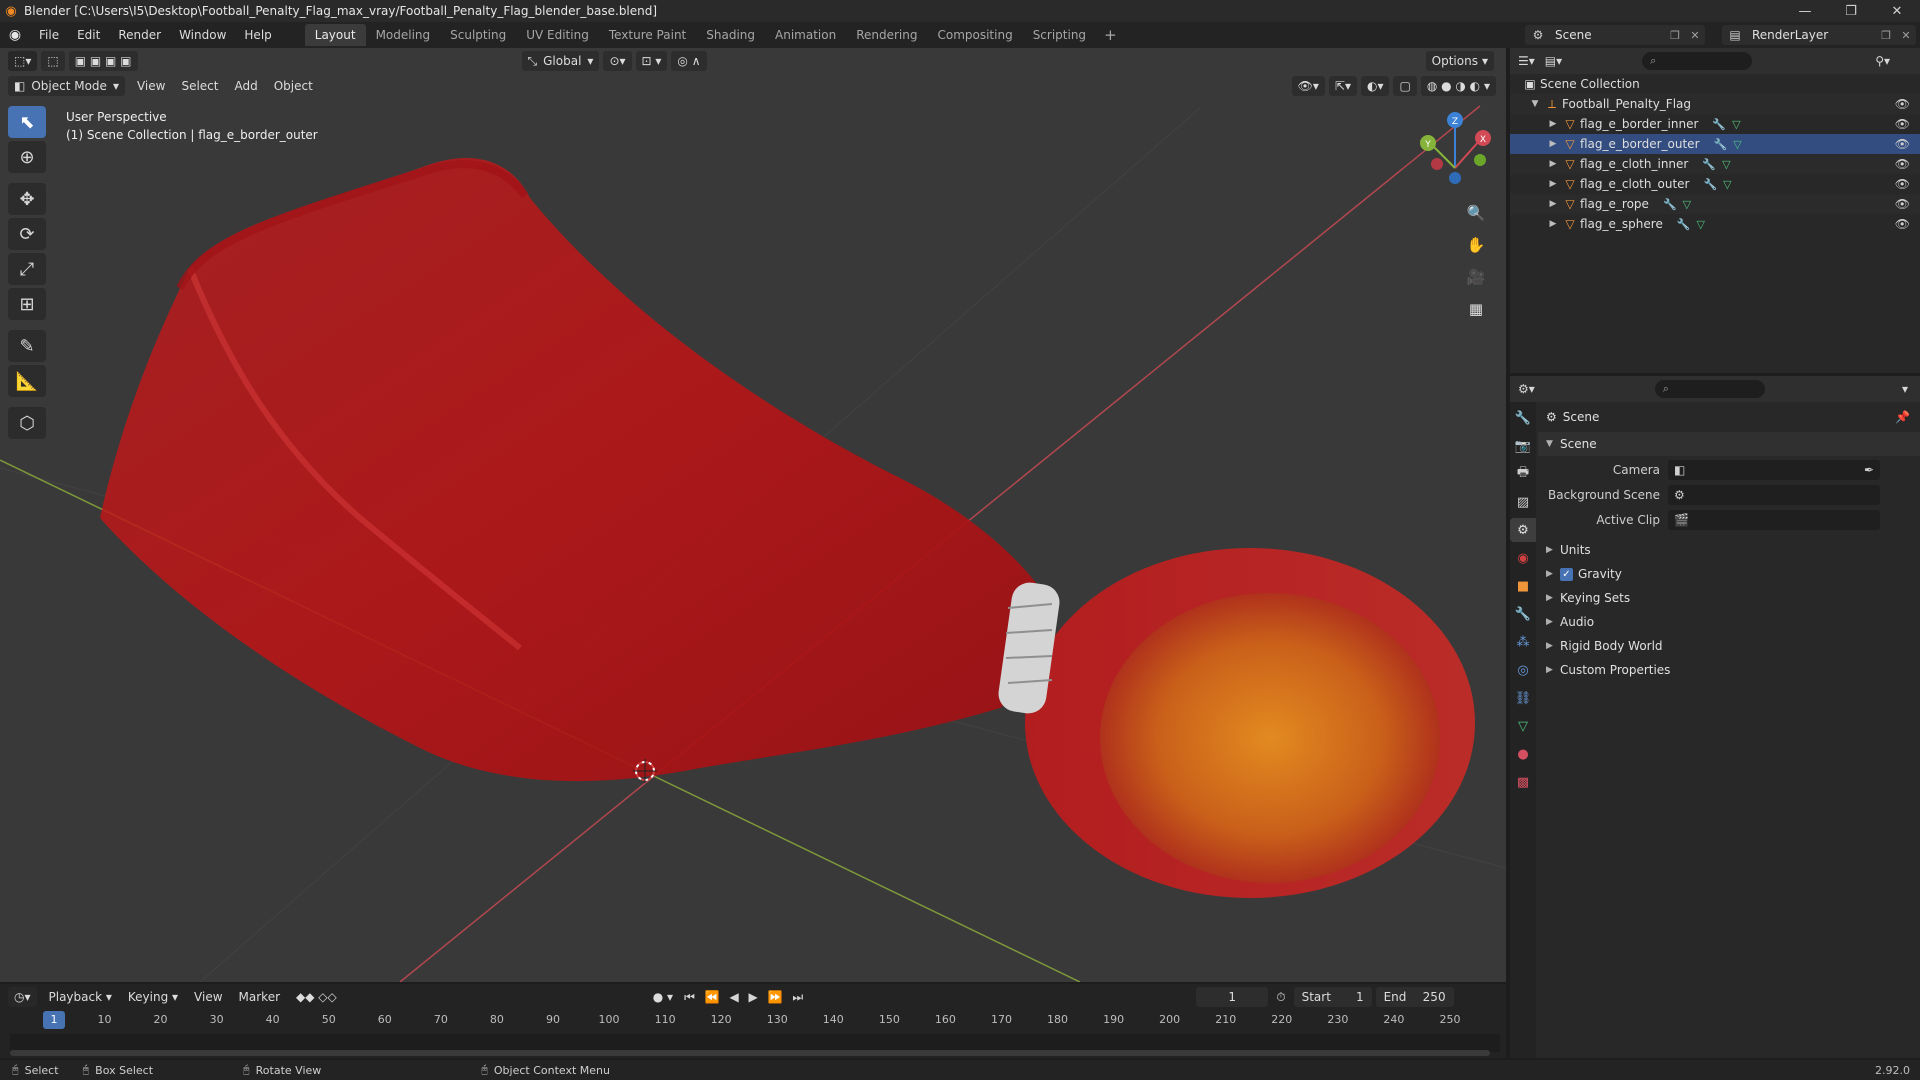 This screenshot has height=1080, width=1920. I want to click on world-tab: ◉, so click(1523, 558).